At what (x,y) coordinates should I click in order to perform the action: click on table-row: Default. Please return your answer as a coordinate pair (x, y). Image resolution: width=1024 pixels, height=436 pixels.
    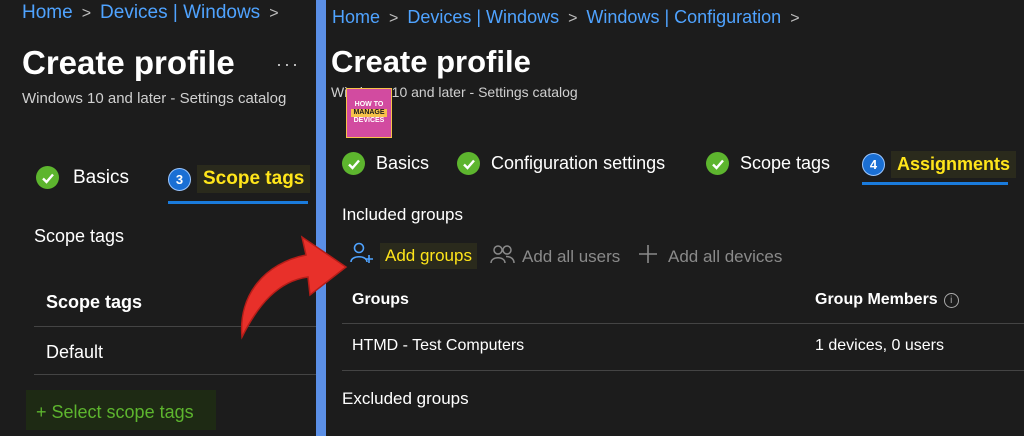
    Looking at the image, I should click on (74, 352).